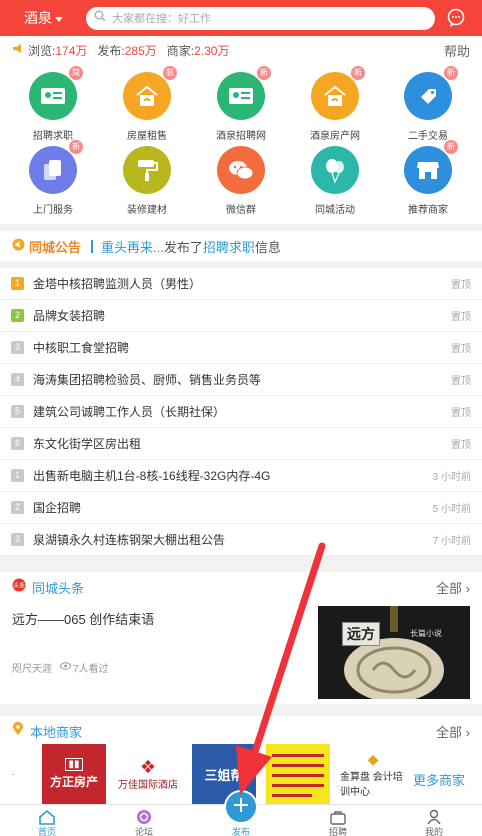  What do you see at coordinates (241, 508) in the screenshot?
I see `list-item: 2 国企招聘 5 小时前` at bounding box center [241, 508].